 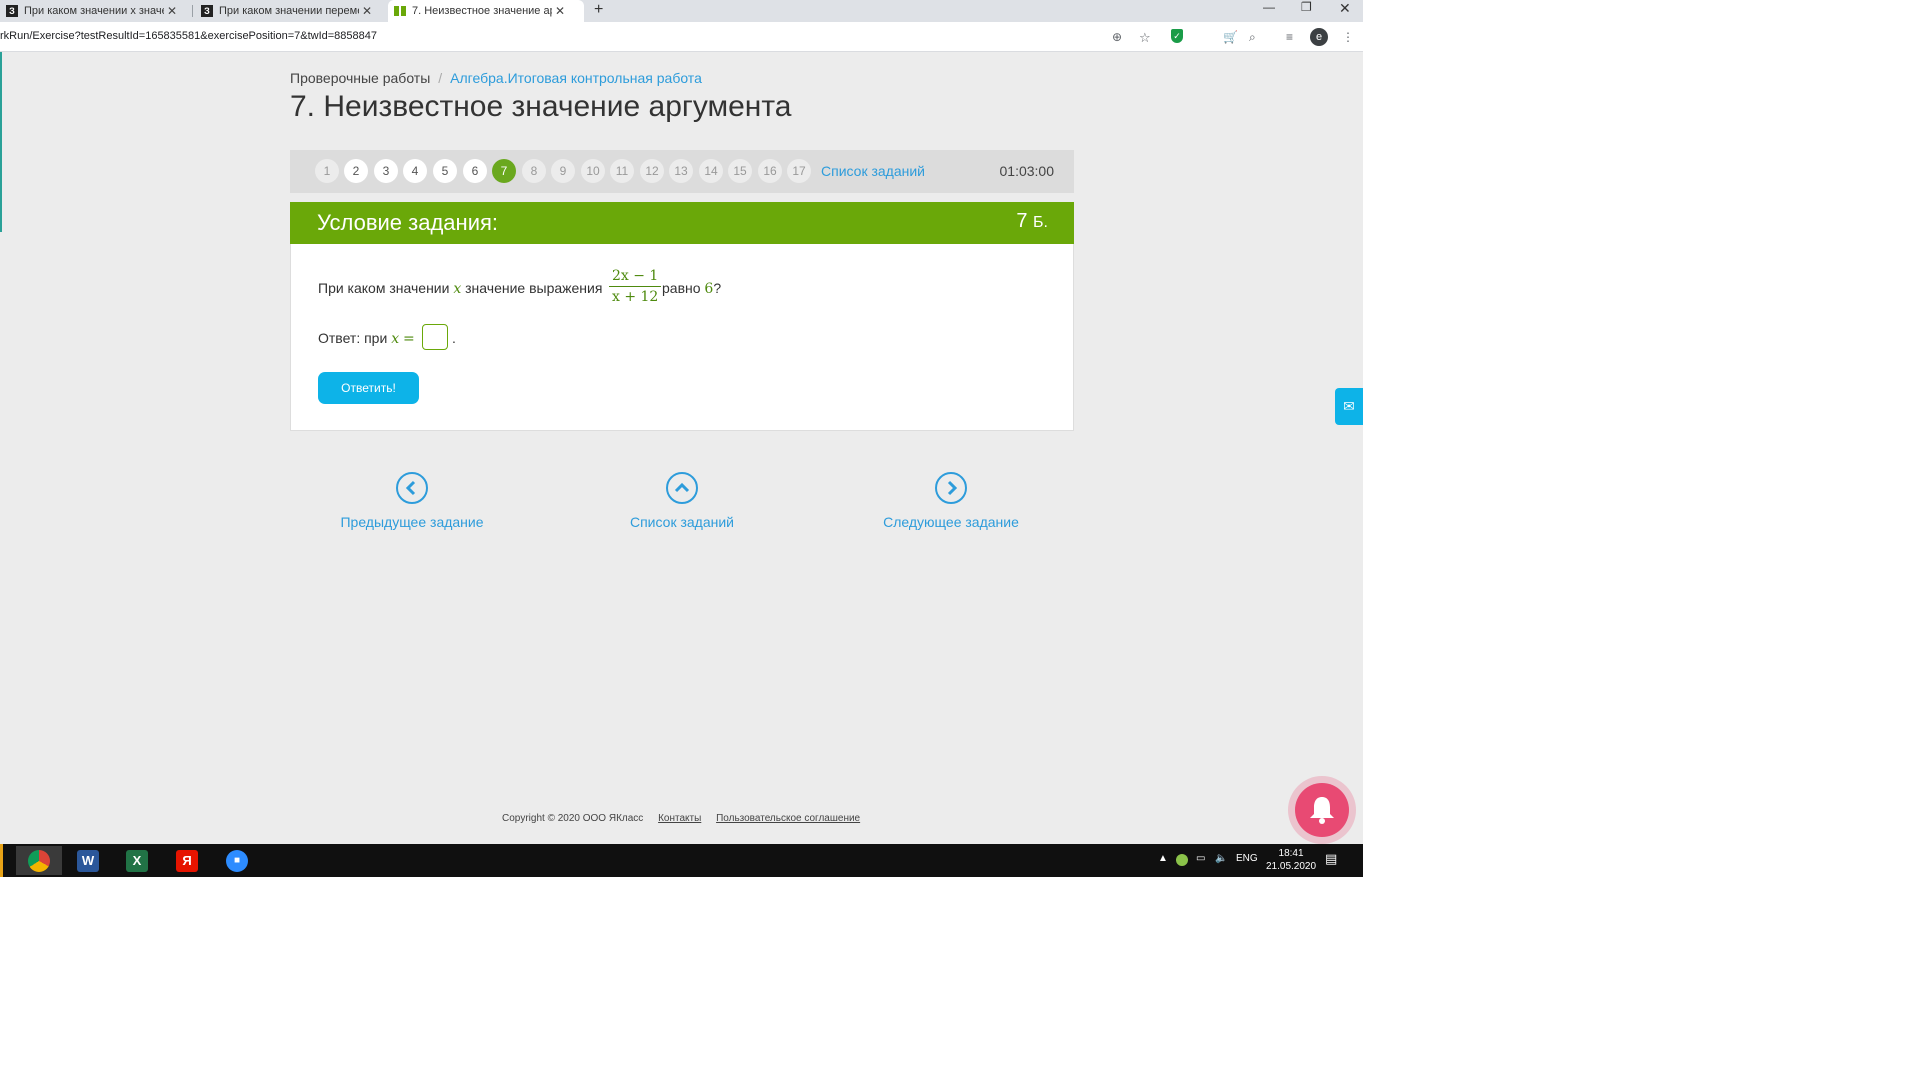 What do you see at coordinates (711, 171) in the screenshot?
I see `task-pill-14: 14` at bounding box center [711, 171].